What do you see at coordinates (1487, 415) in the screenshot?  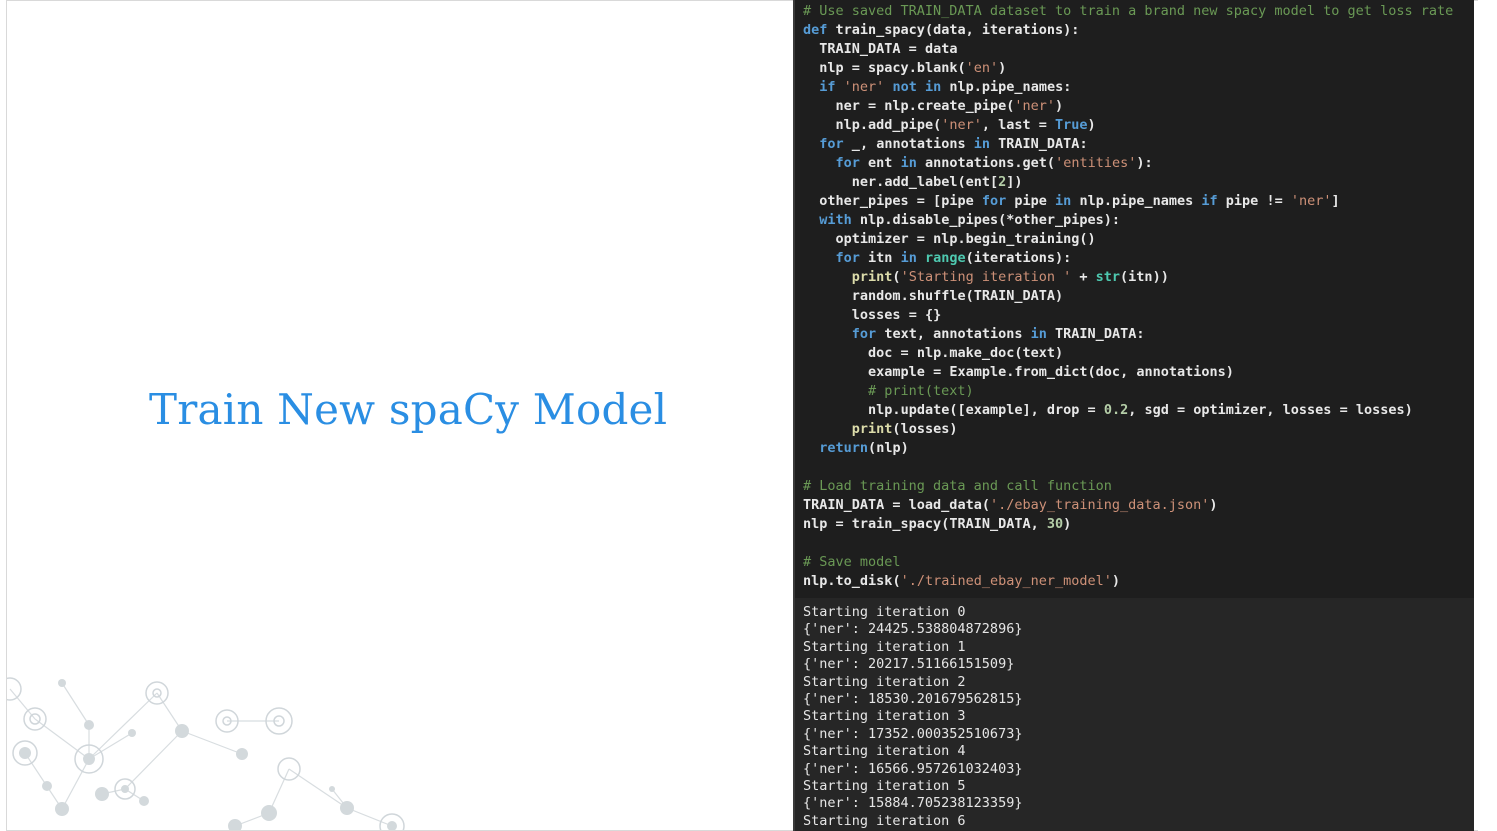 I see `right-margin` at bounding box center [1487, 415].